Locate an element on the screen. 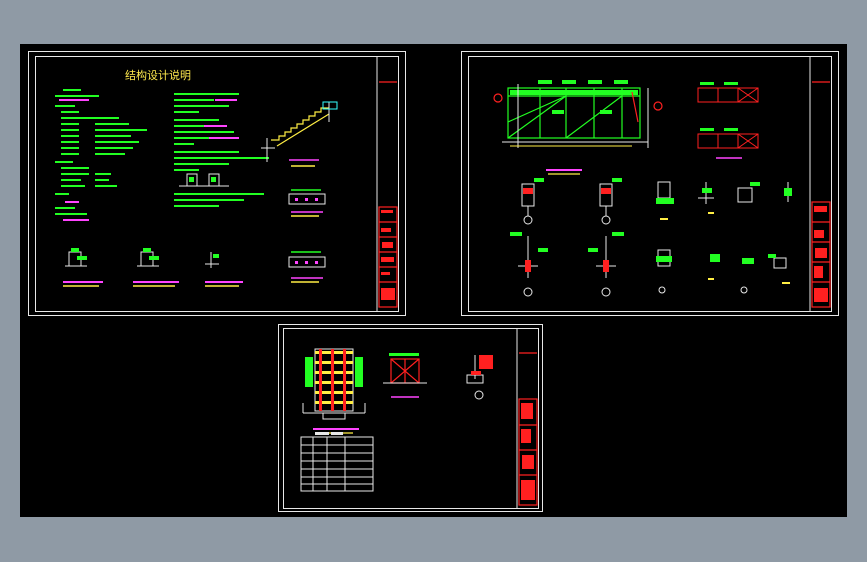  foundation-details-drawing is located at coordinates (419, 418).